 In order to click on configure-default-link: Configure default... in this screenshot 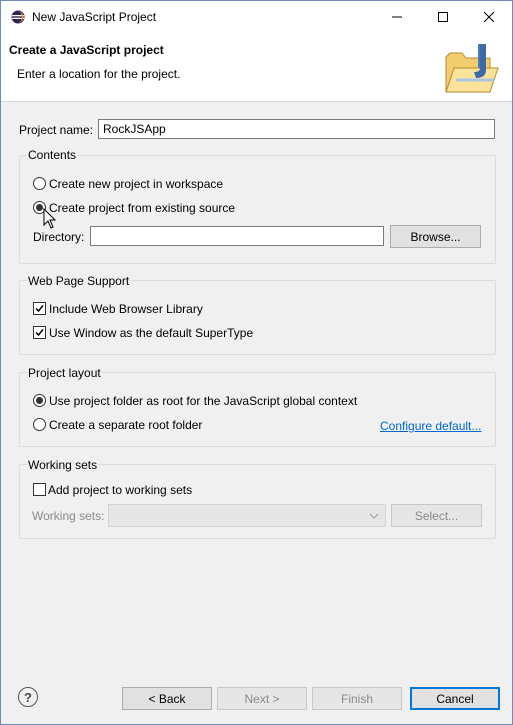, I will do `click(430, 426)`.